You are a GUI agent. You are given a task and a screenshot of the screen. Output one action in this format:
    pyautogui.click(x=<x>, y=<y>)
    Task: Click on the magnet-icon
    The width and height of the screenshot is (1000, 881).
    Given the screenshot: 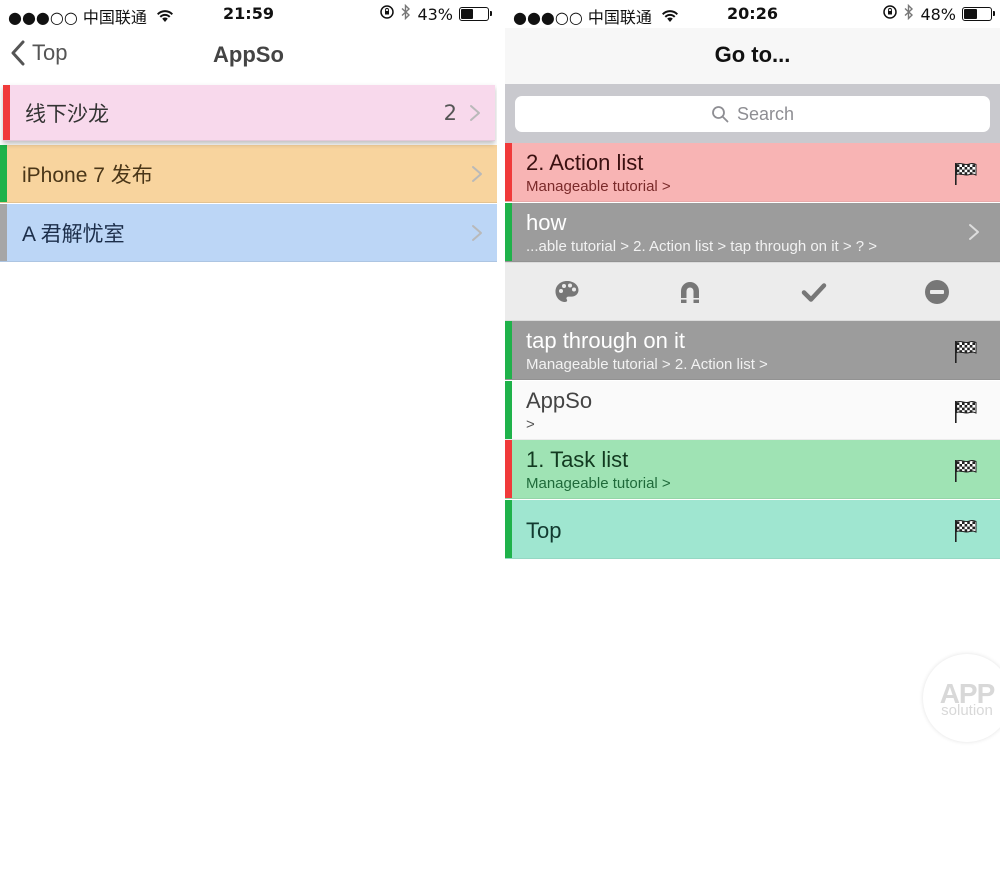 What is the action you would take?
    pyautogui.click(x=690, y=292)
    